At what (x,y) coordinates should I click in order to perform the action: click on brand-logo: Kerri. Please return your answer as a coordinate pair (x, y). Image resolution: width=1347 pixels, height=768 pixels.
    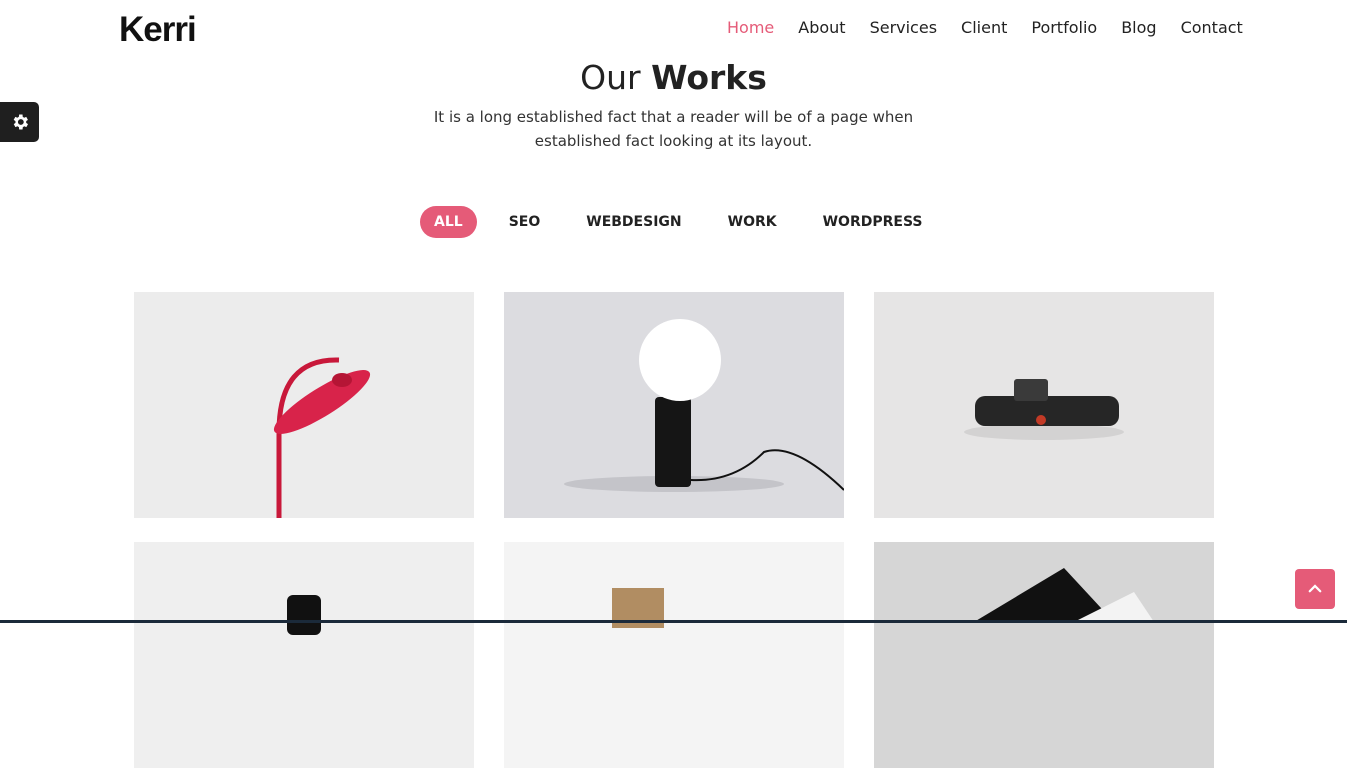
    Looking at the image, I should click on (158, 30).